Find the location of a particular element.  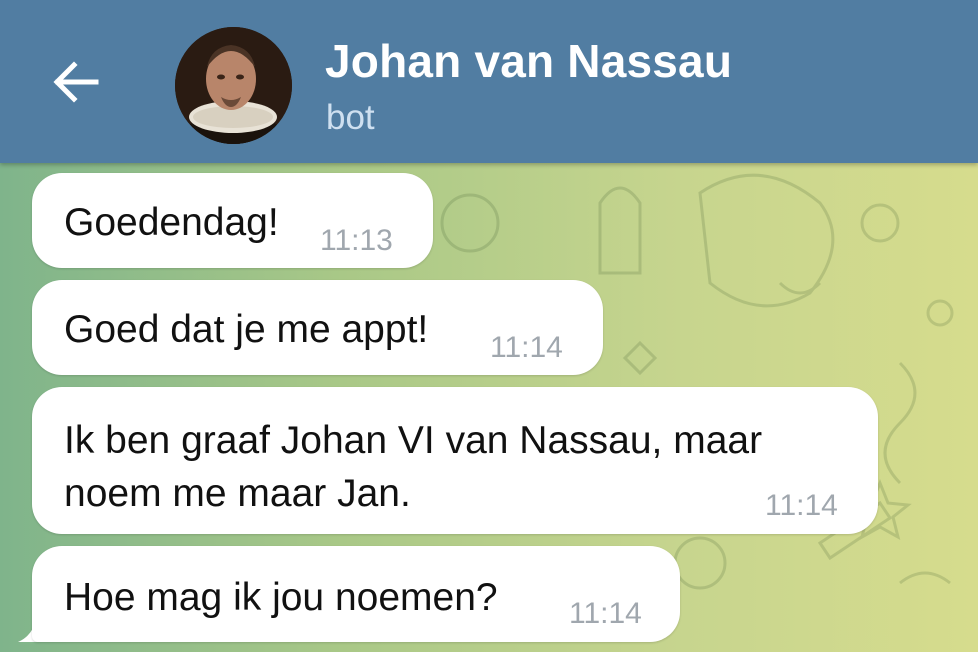

chat-title: Johan van Nassau is located at coordinates (528, 61).